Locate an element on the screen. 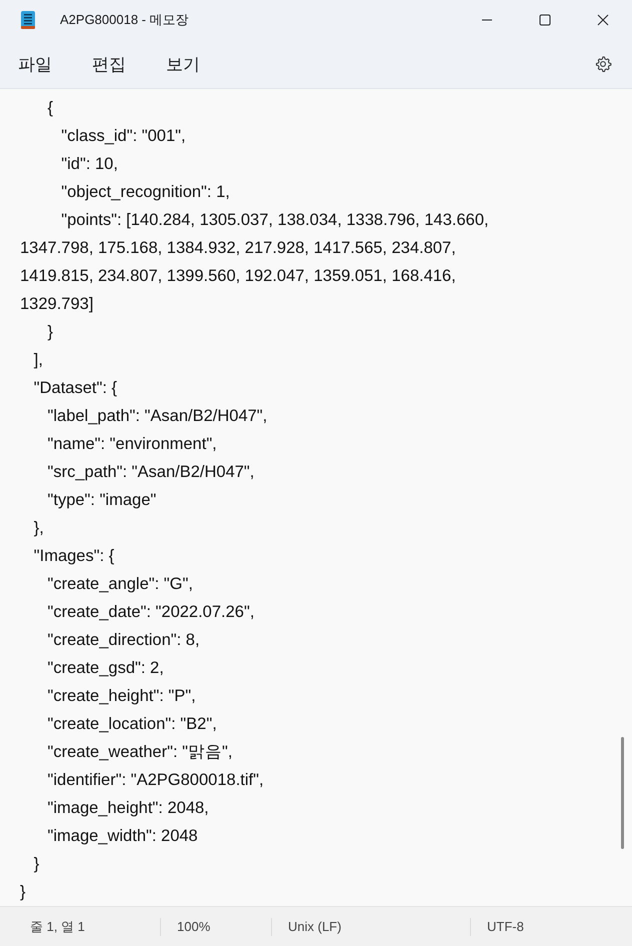  text-line: "object_recognition": 1, is located at coordinates (145, 193).